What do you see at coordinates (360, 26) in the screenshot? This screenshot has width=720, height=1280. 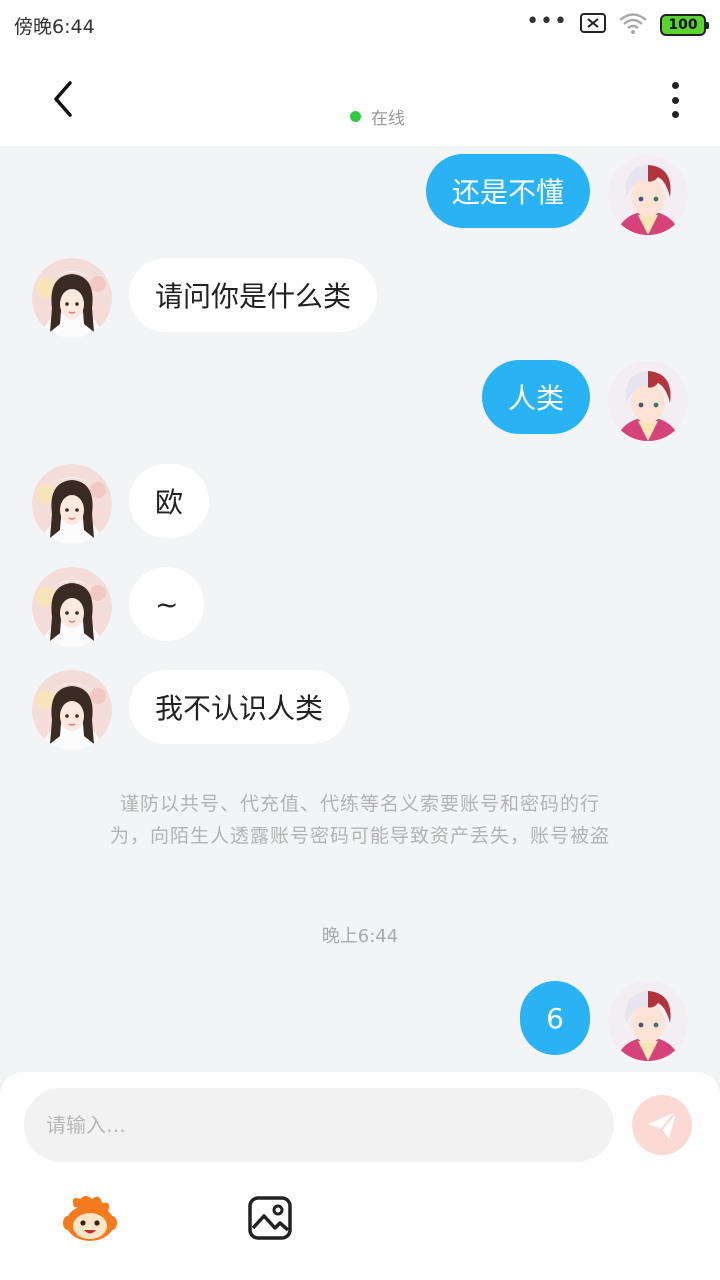 I see `status-bar: 傍晚6:44 ••• 100` at bounding box center [360, 26].